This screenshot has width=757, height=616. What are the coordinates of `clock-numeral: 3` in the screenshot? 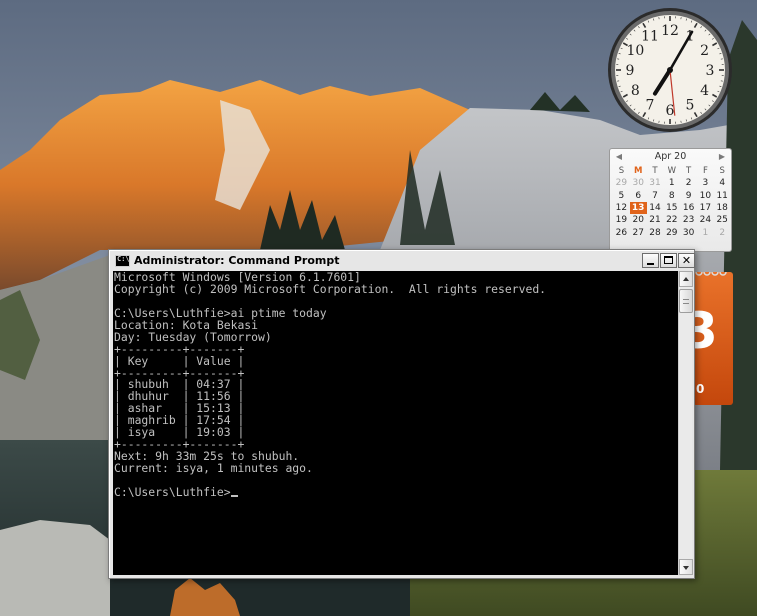 It's located at (710, 71).